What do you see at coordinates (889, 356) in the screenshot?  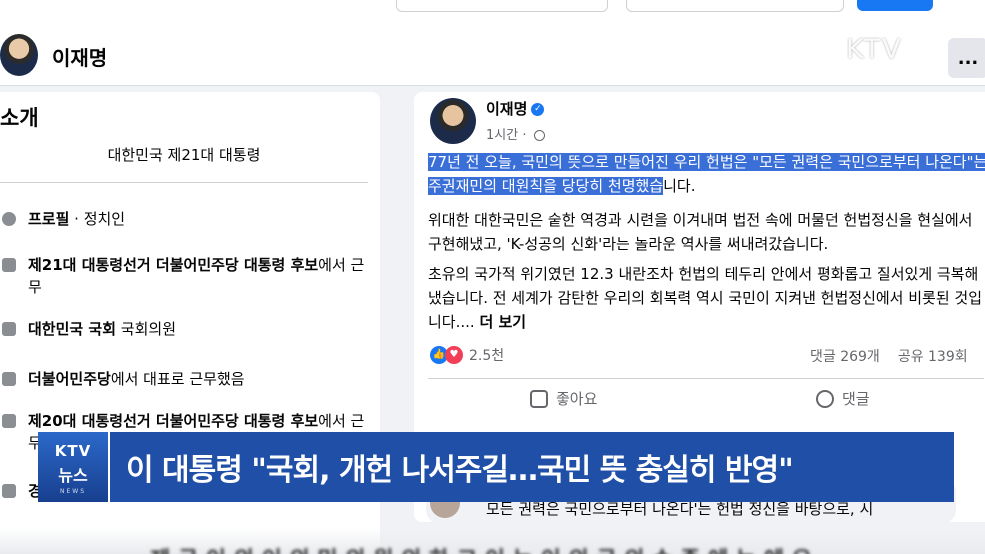 I see `engagement-counts: 댓글 269개 공유 139회` at bounding box center [889, 356].